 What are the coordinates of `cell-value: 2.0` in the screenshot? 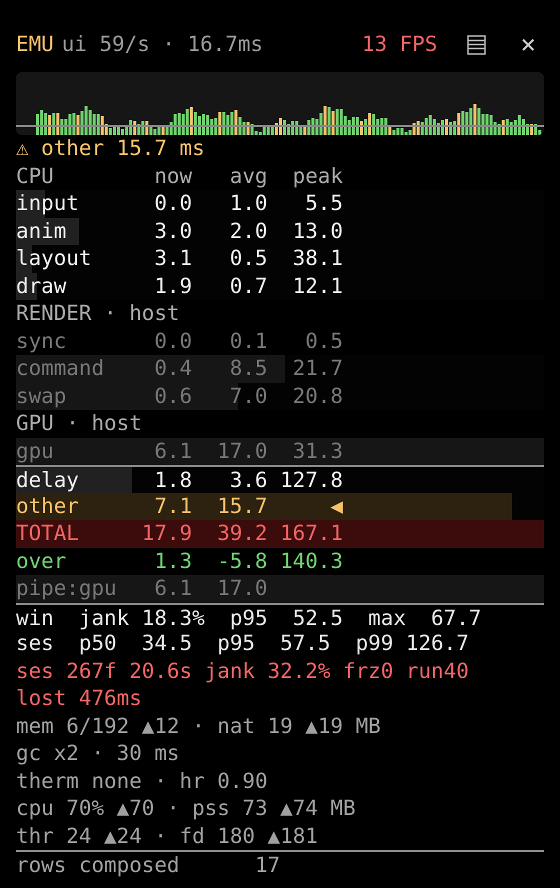 It's located at (248, 231).